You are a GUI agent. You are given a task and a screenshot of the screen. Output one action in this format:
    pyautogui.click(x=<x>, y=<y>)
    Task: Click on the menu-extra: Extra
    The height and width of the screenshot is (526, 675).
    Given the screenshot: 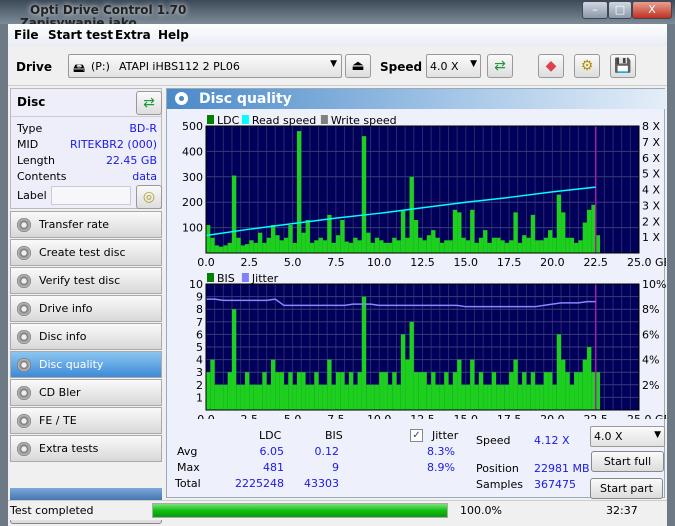 What is the action you would take?
    pyautogui.click(x=133, y=35)
    